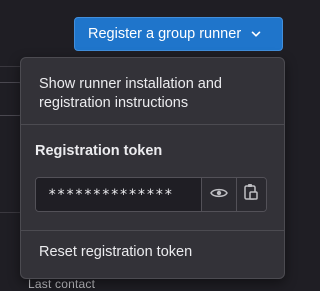 Image resolution: width=320 pixels, height=291 pixels. What do you see at coordinates (256, 34) in the screenshot?
I see `chevron-down-icon` at bounding box center [256, 34].